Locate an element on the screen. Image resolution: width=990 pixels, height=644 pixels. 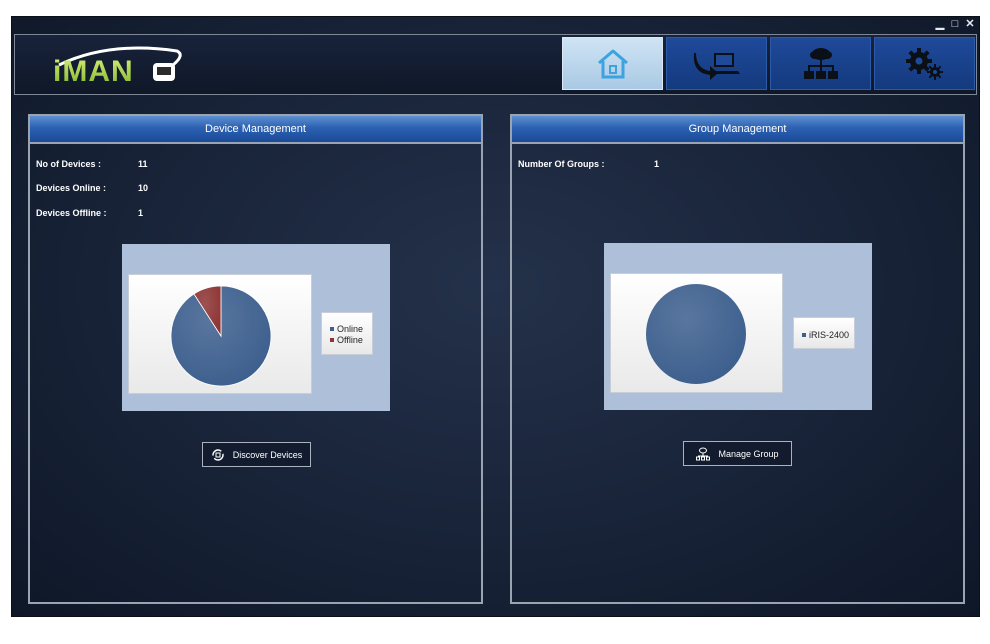
window-controls: ▁ □ ✕ is located at coordinates (955, 24).